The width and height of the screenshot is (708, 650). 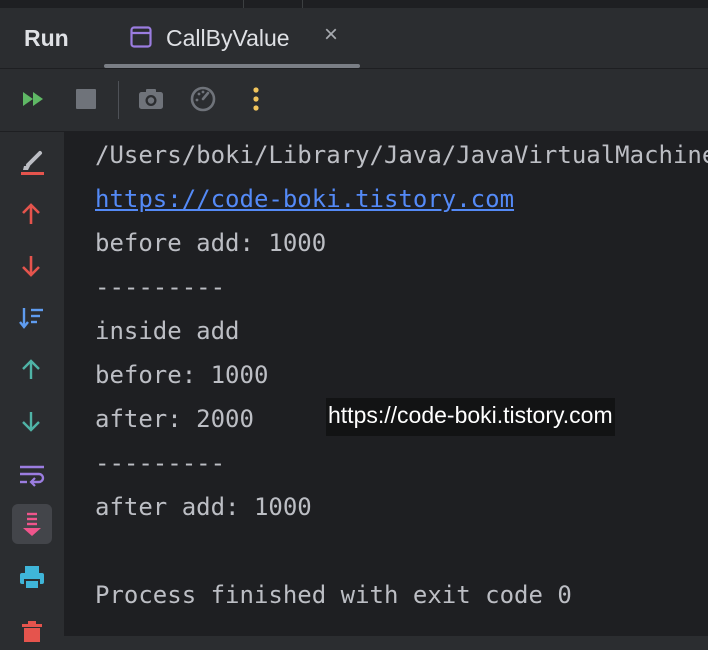 I want to click on gauge-icon, so click(x=204, y=99).